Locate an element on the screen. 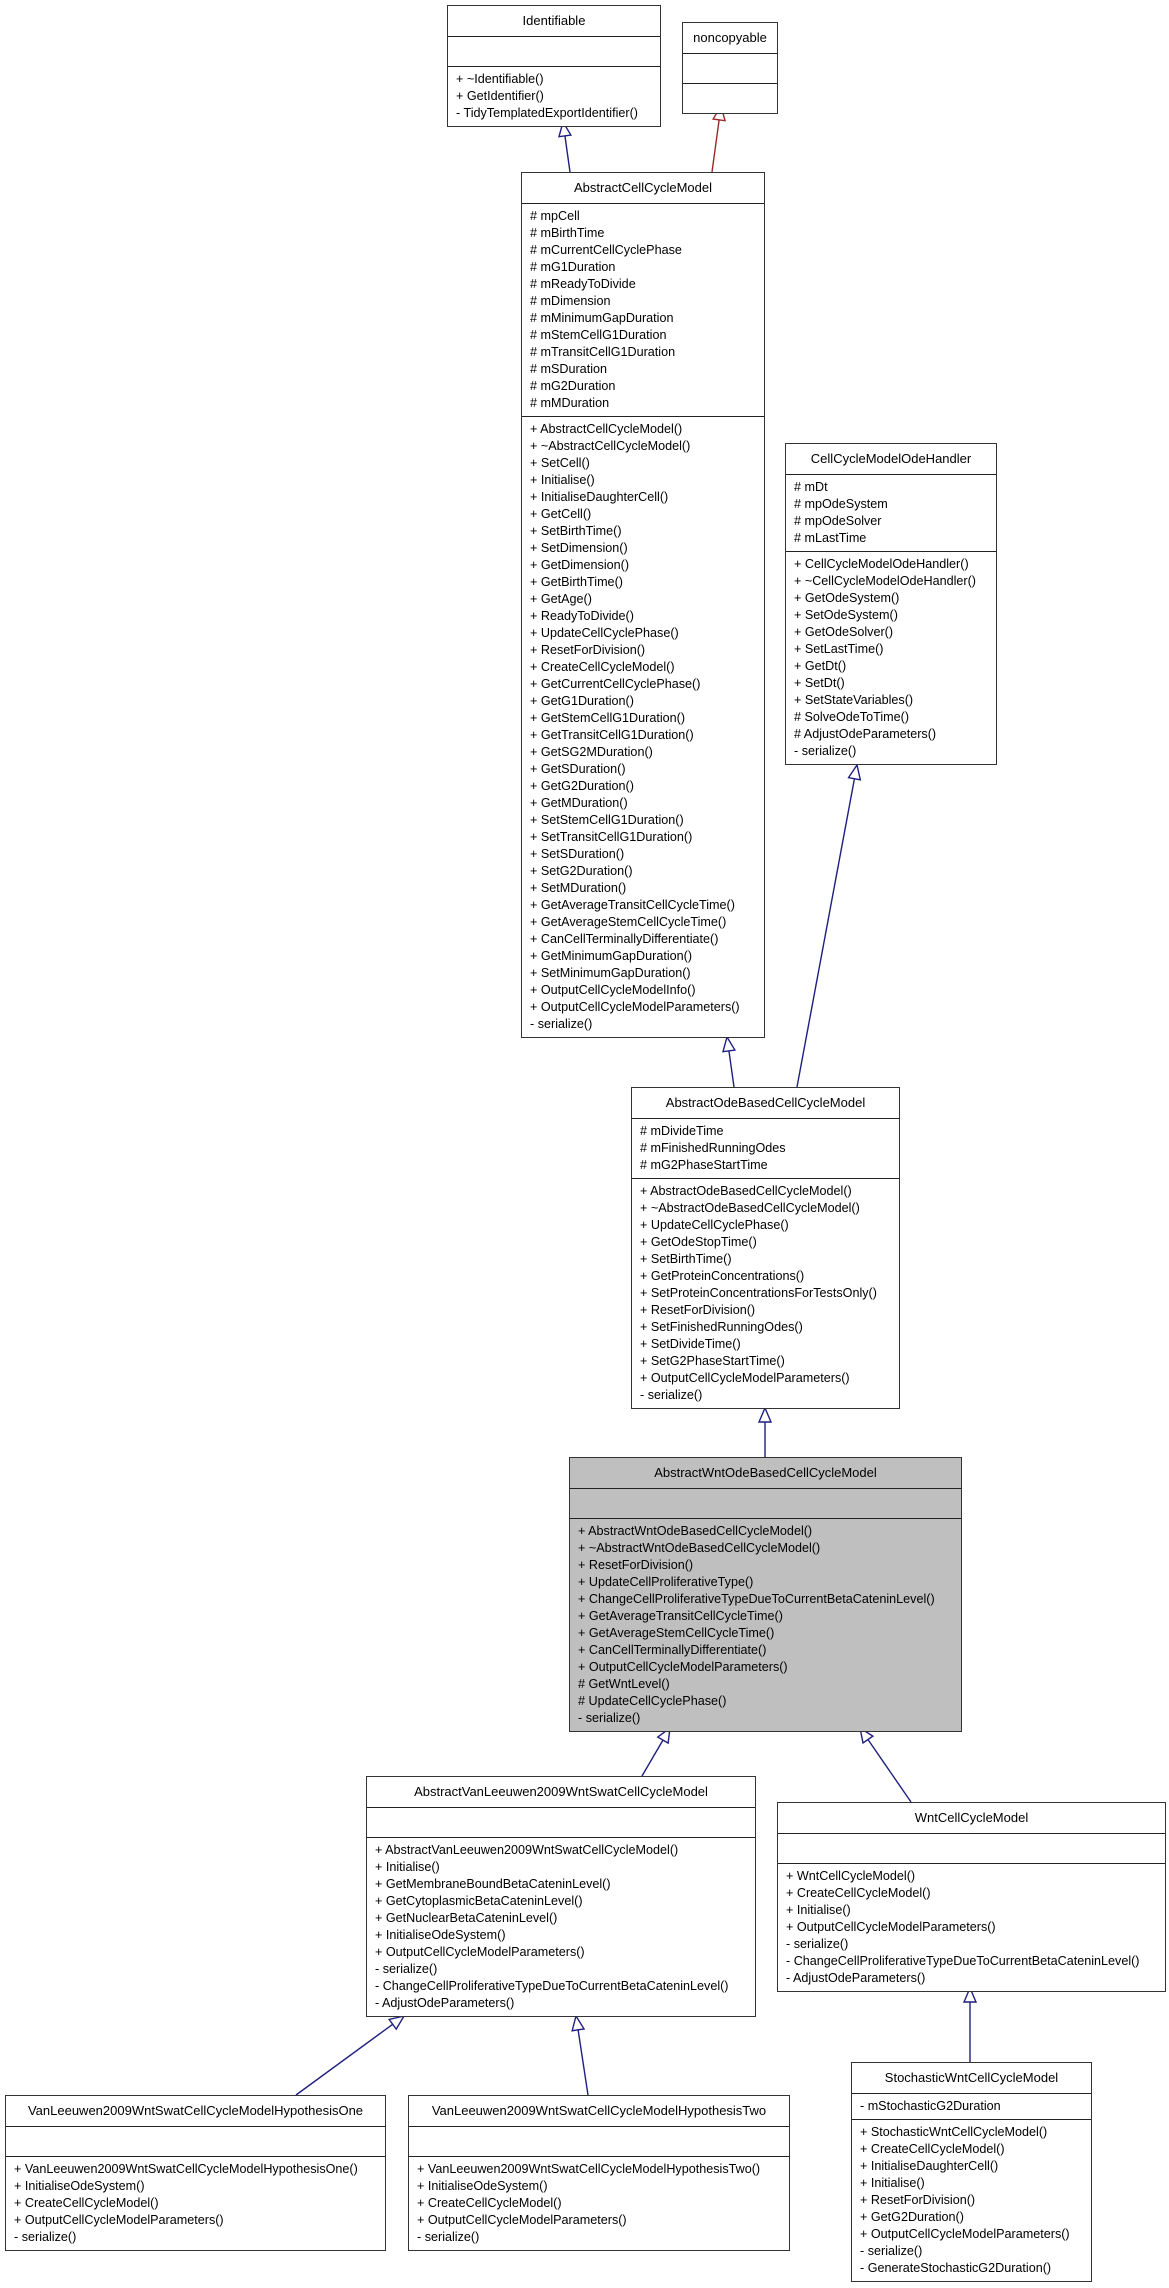  method-item: + SetLastTime() is located at coordinates (895, 649).